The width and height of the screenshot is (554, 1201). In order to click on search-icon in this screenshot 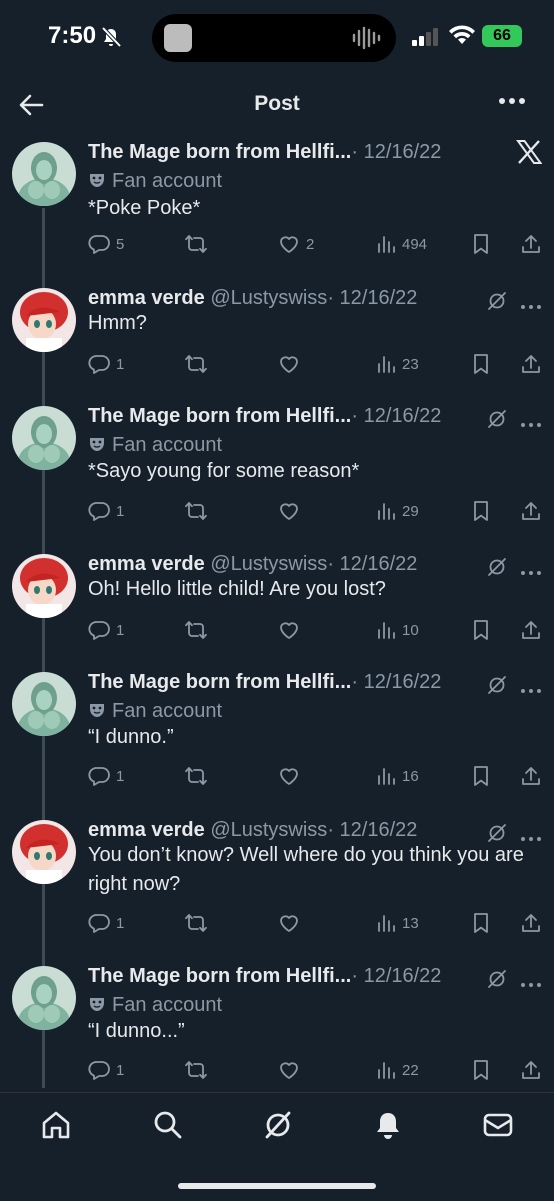, I will do `click(168, 1125)`.